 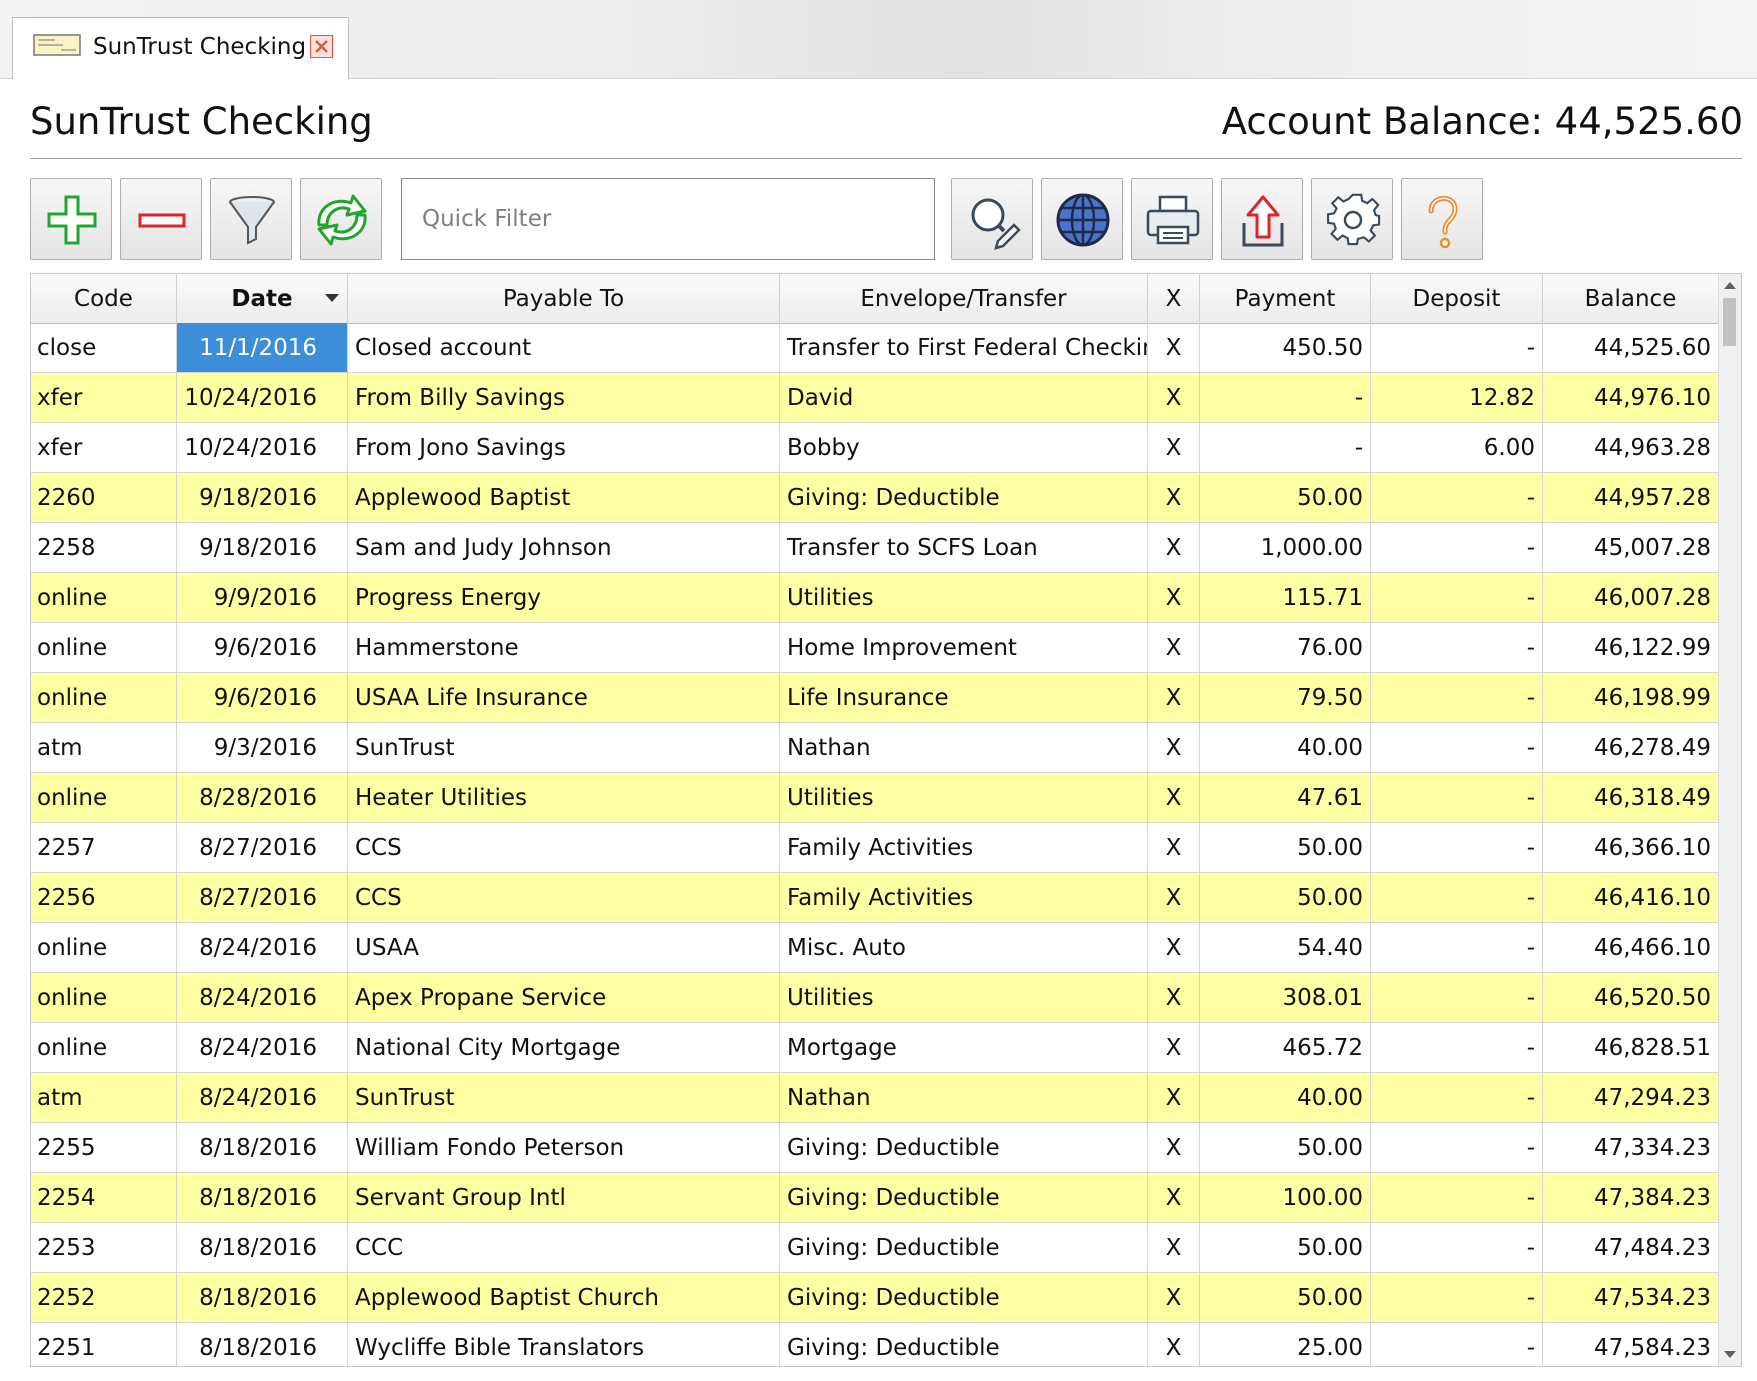 I want to click on cell-payment: 450.50, so click(x=1285, y=347).